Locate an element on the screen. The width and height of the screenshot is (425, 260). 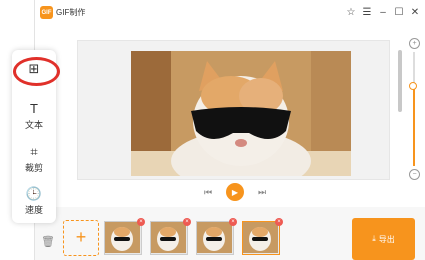
frame-thumbnail-4-selected: × is located at coordinates (262, 236).